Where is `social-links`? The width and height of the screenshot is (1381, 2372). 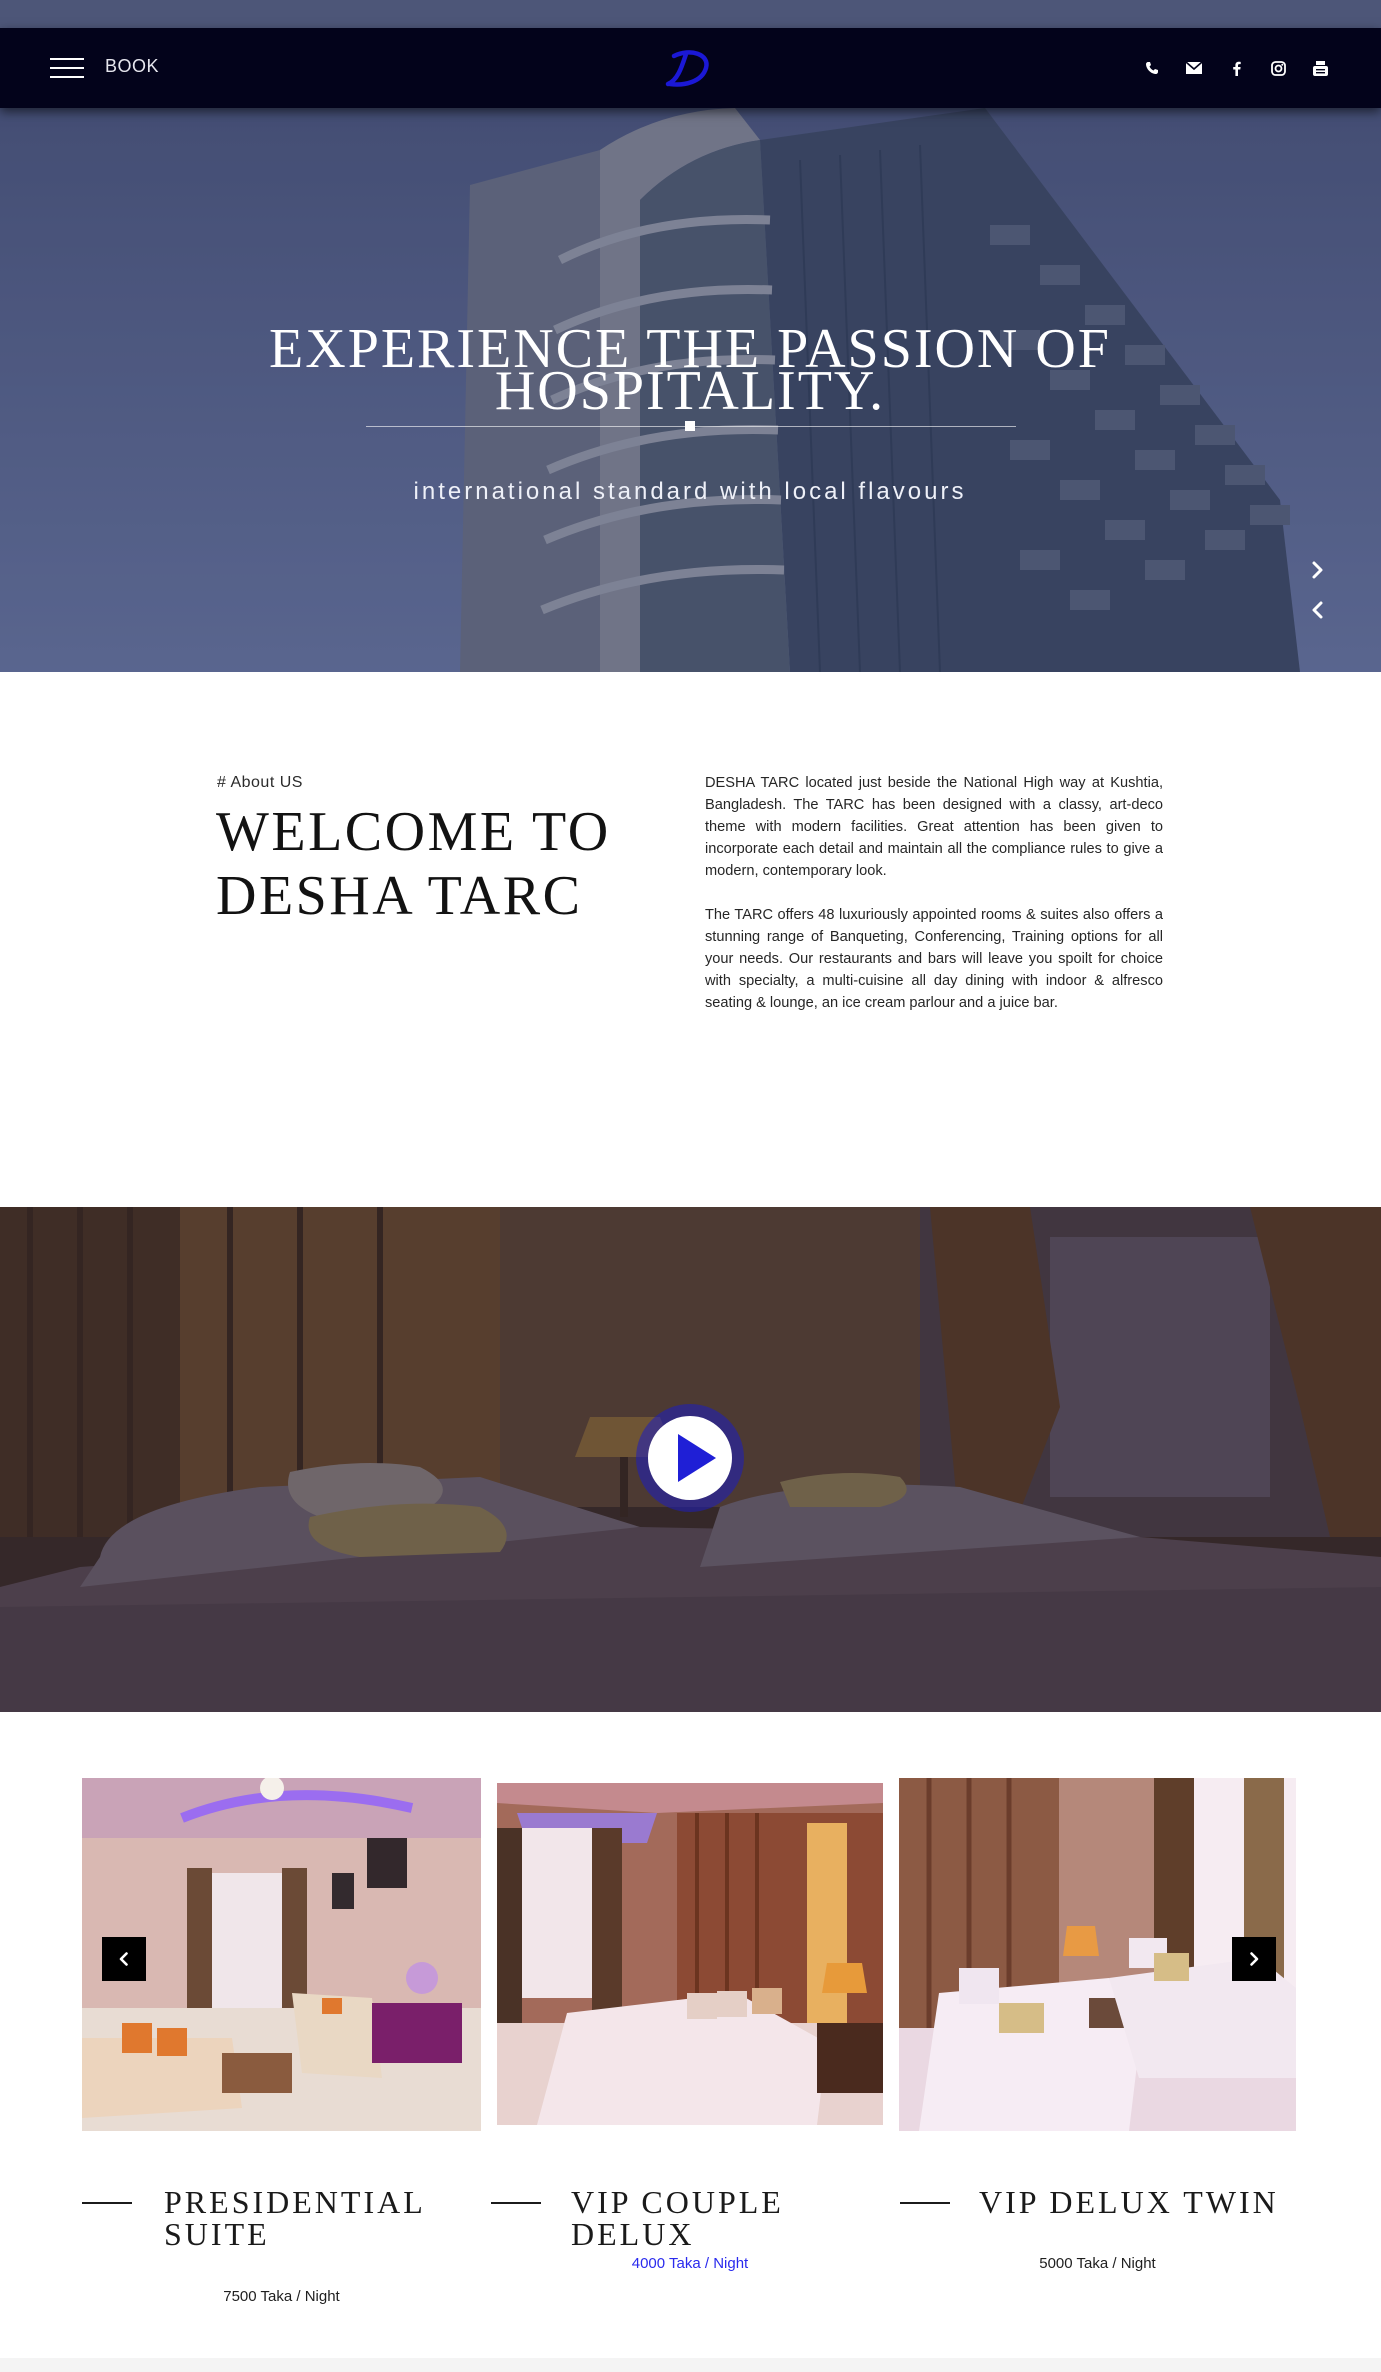
social-links is located at coordinates (1236, 68).